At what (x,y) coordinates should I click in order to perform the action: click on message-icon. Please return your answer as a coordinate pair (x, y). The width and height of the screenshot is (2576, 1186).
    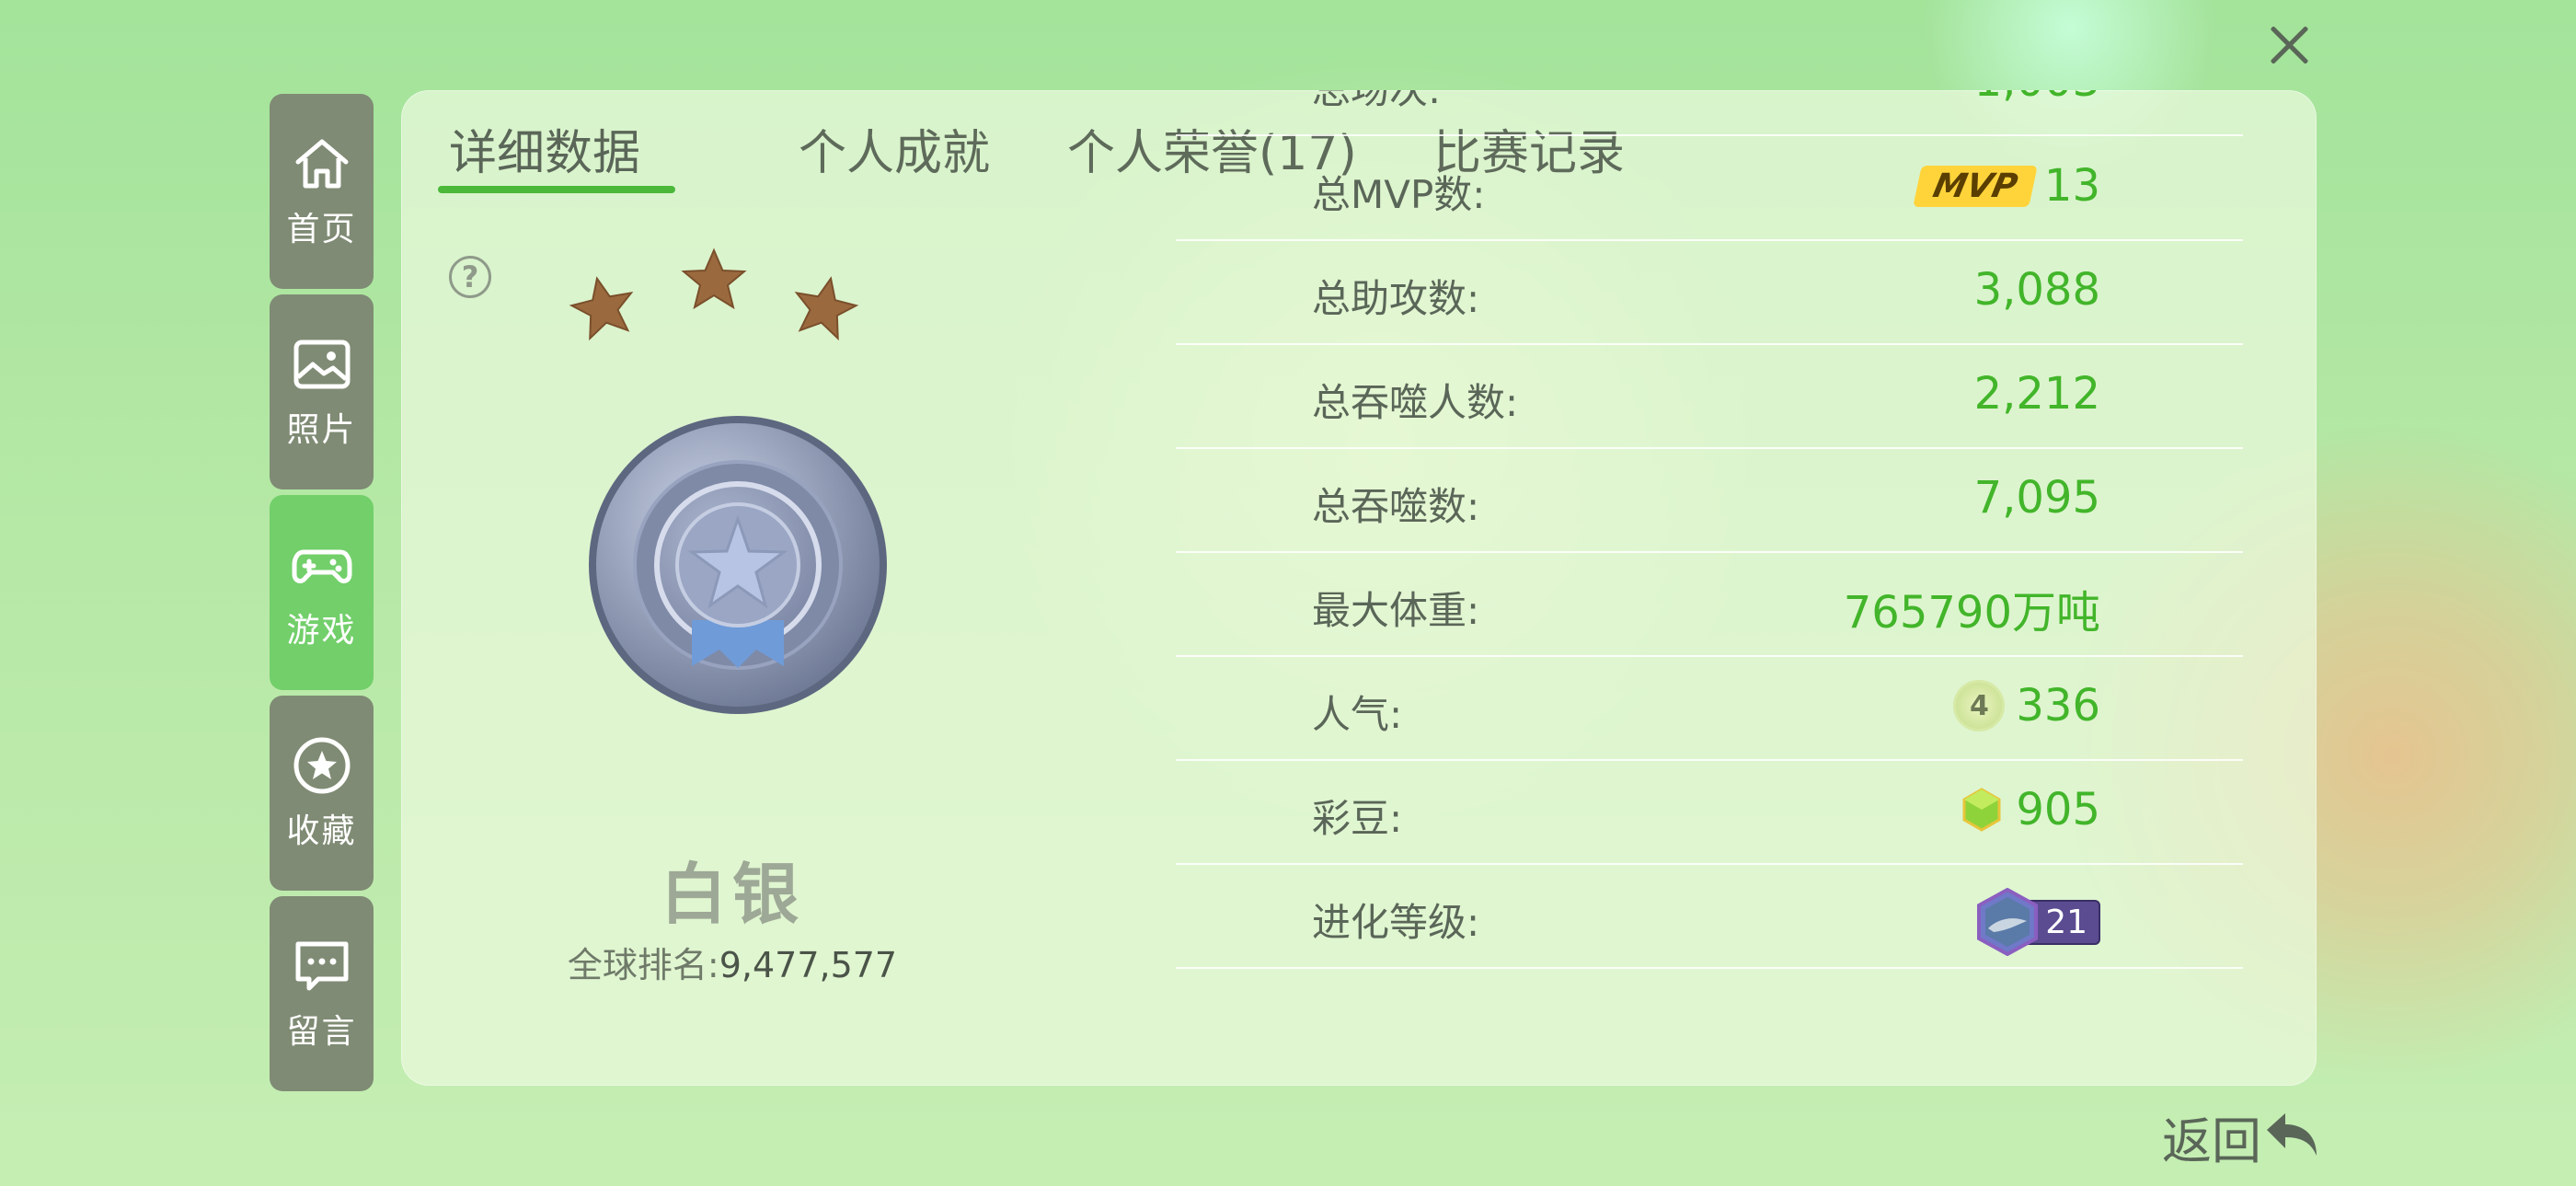
    Looking at the image, I should click on (321, 966).